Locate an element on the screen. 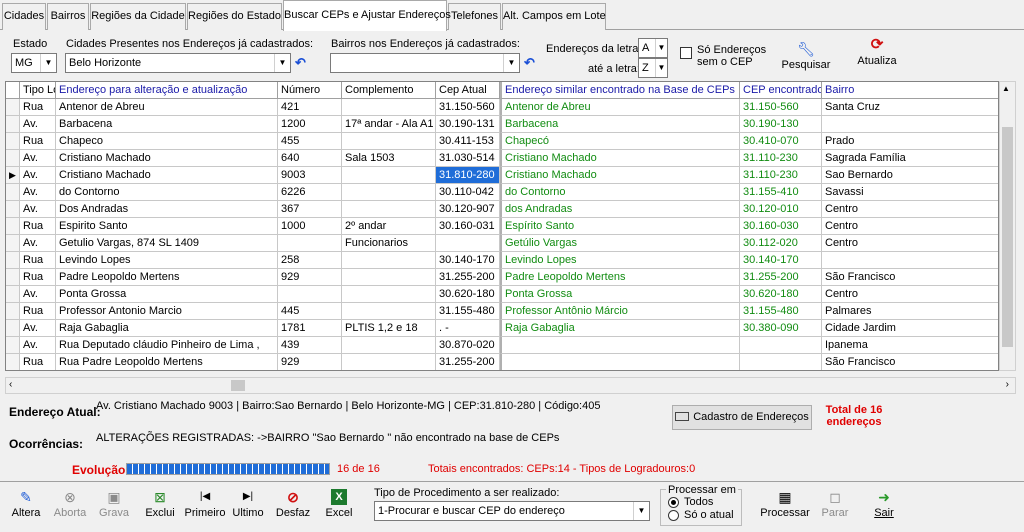 The width and height of the screenshot is (1024, 532). tab-bairros: Bairros is located at coordinates (68, 16).